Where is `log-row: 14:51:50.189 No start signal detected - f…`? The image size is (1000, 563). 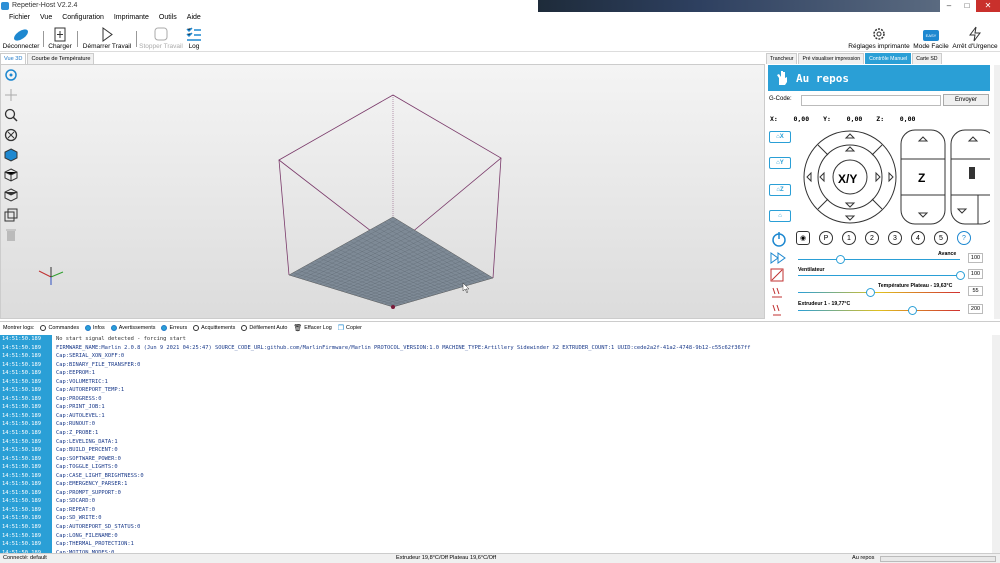
log-row: 14:51:50.189 No start signal detected - f… is located at coordinates (496, 339).